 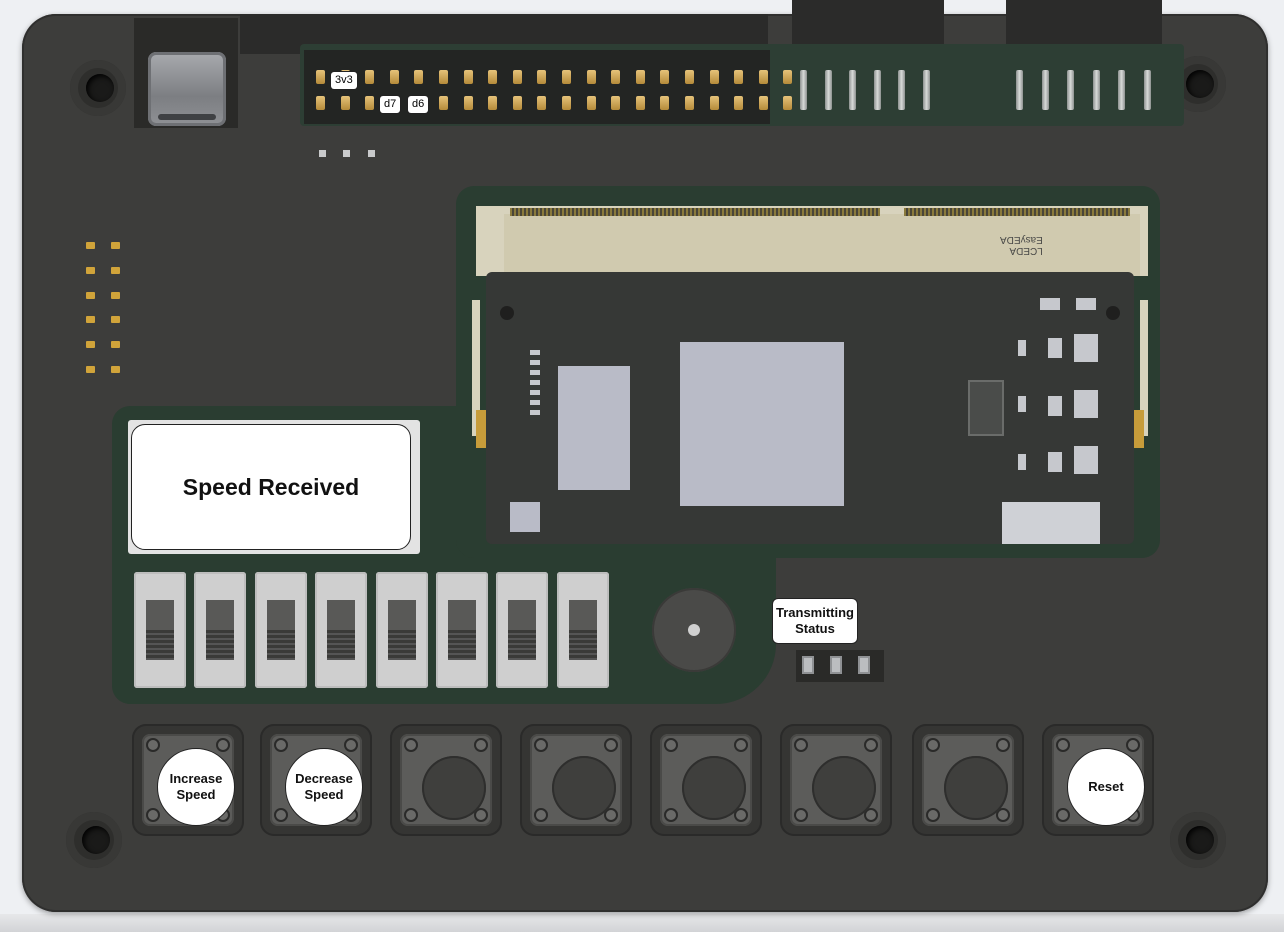 I want to click on processor-chip, so click(x=762, y=424).